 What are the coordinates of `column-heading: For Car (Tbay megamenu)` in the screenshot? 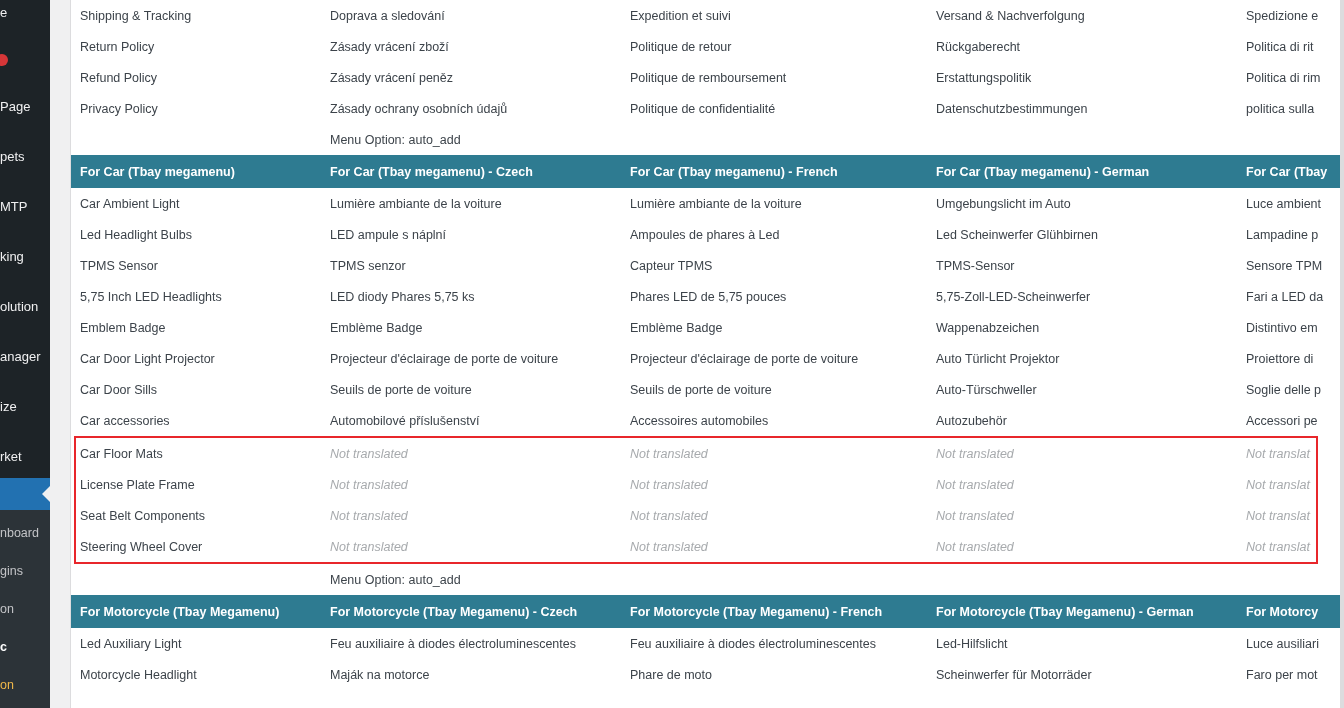 It's located at (157, 171).